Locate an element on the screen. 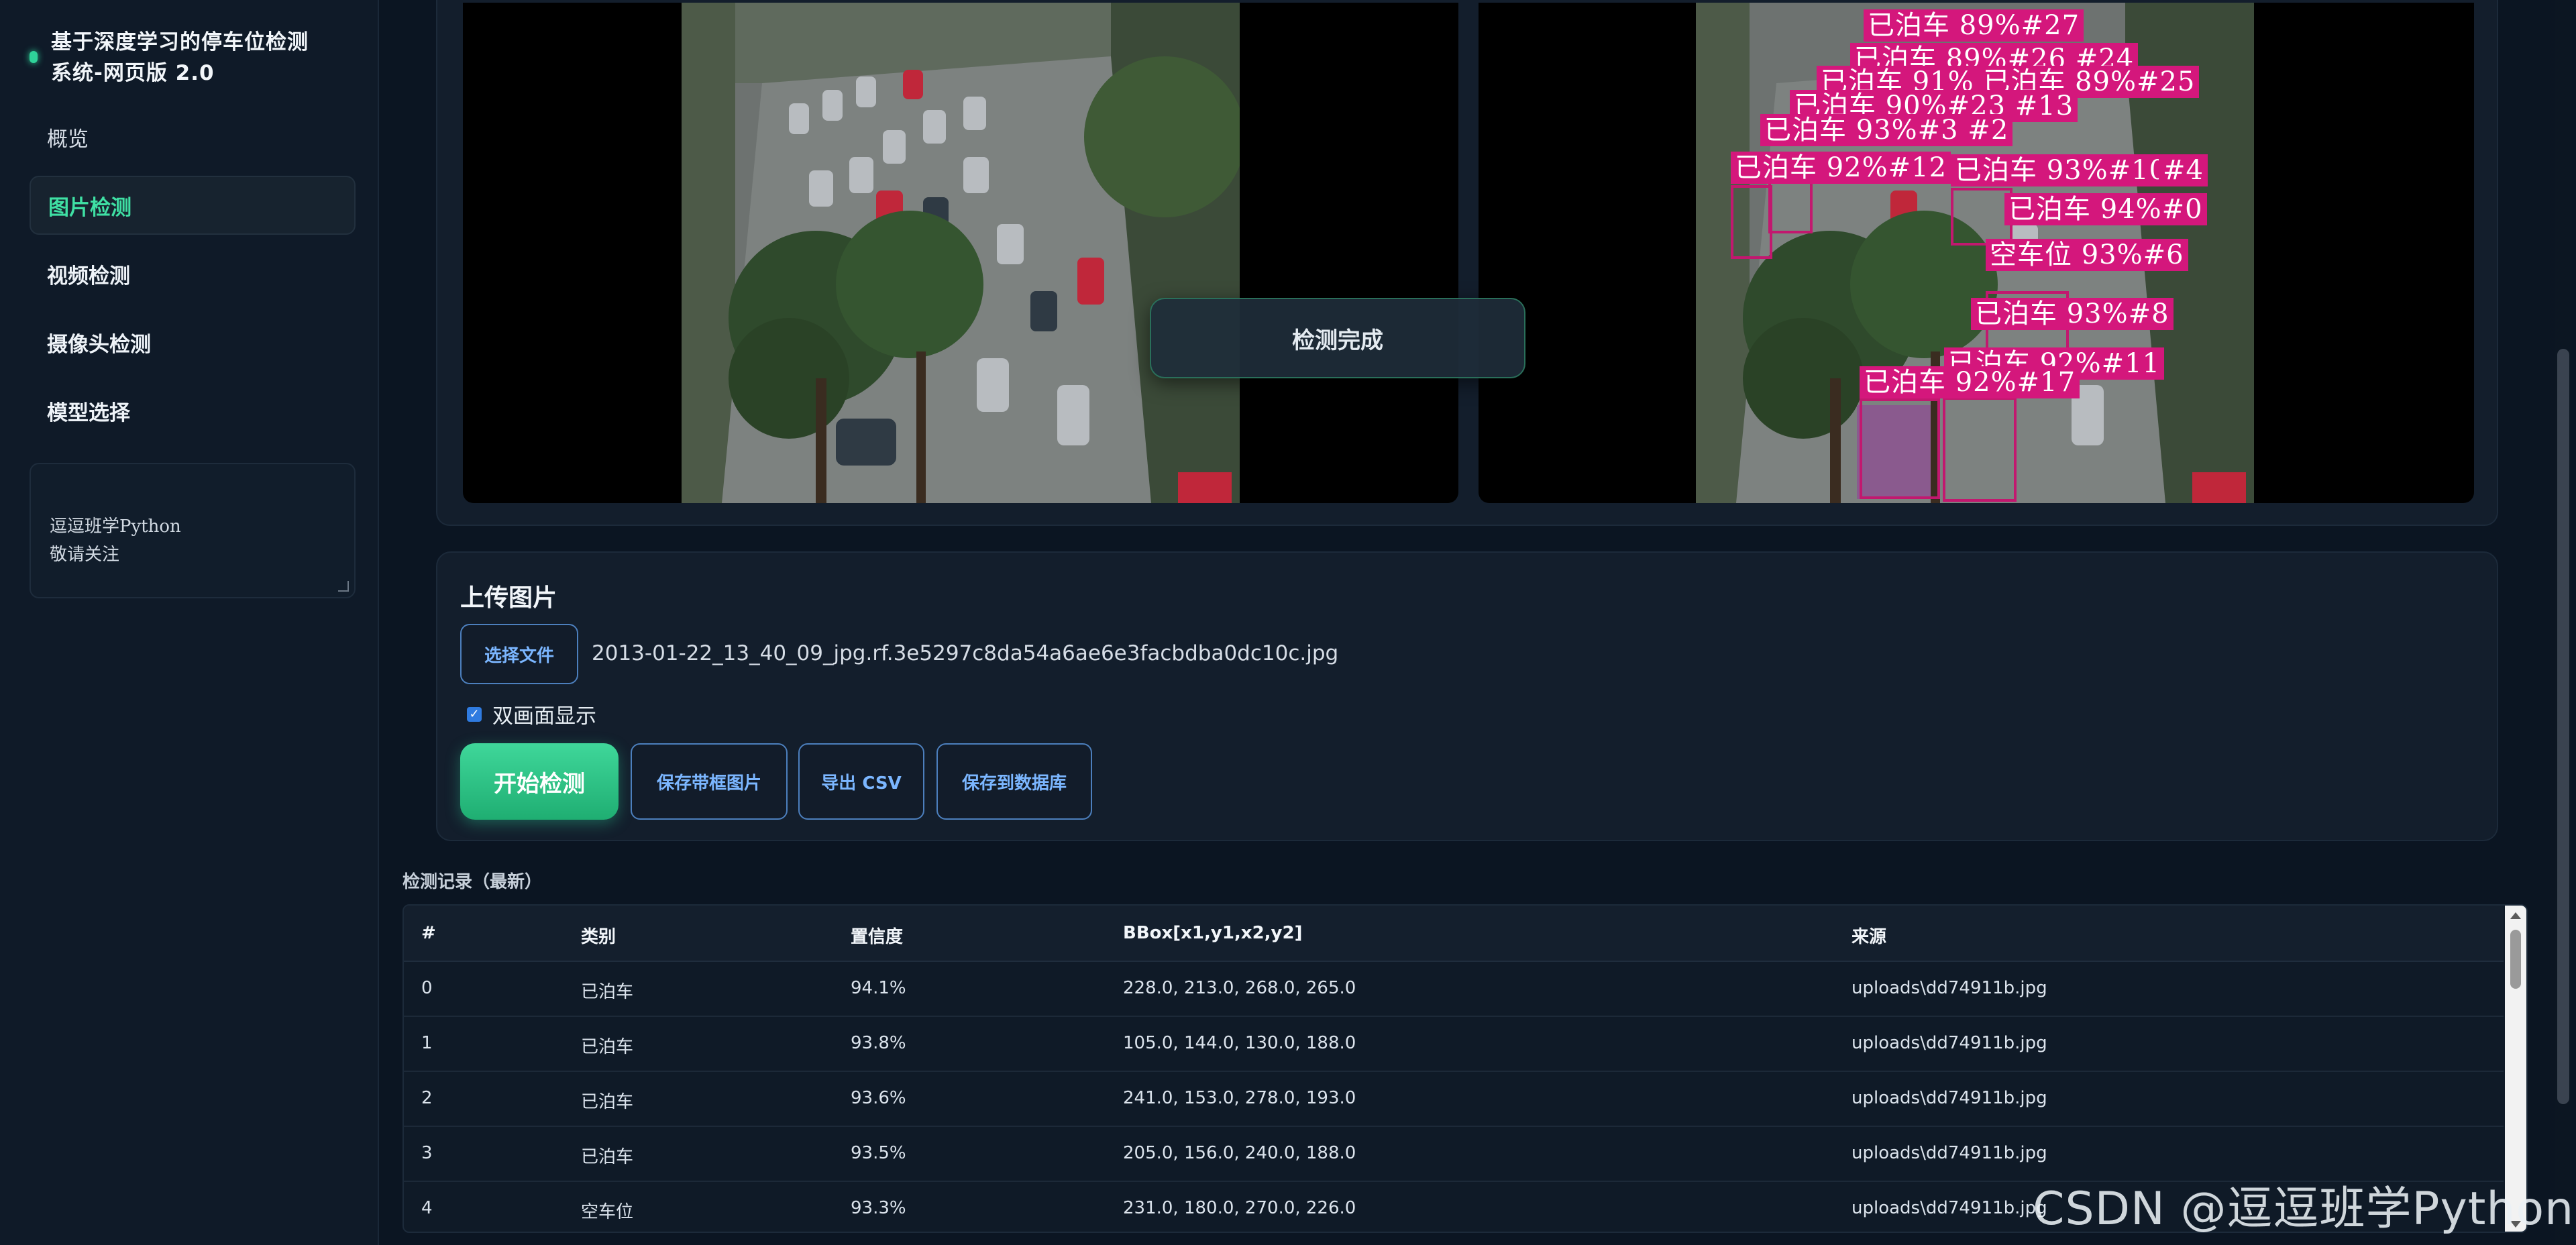 The height and width of the screenshot is (1245, 2576). detection-label: 已泊车 93%#3 #2 is located at coordinates (1886, 130).